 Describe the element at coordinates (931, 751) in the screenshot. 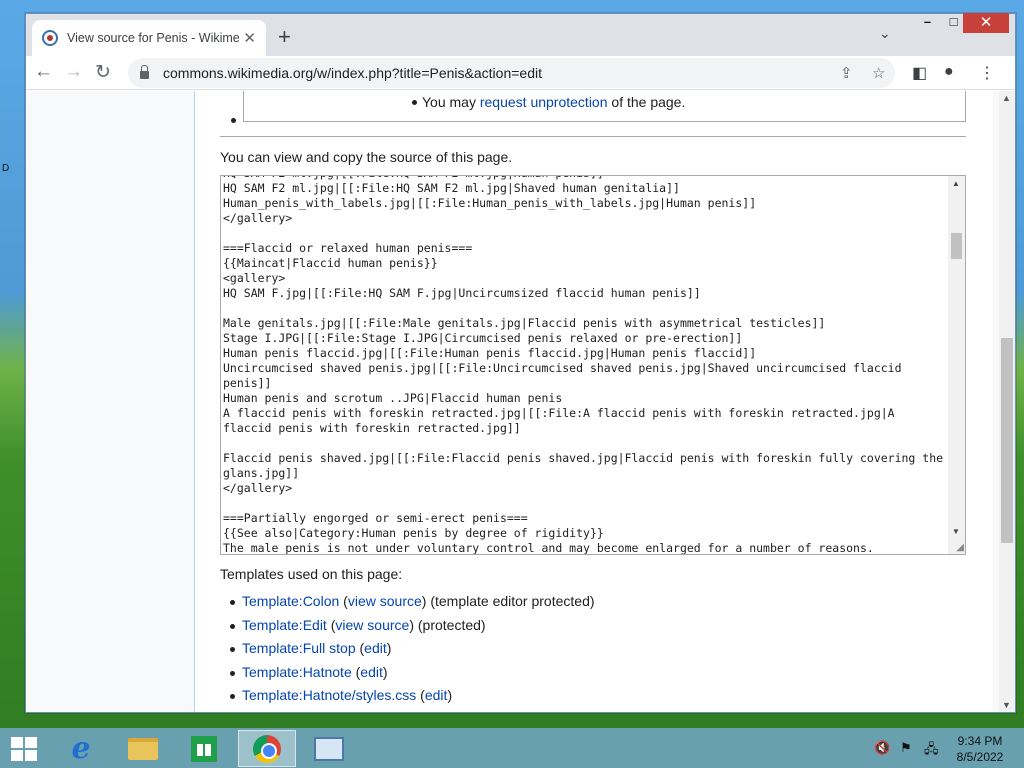

I see `network-icon: 🖧` at that location.